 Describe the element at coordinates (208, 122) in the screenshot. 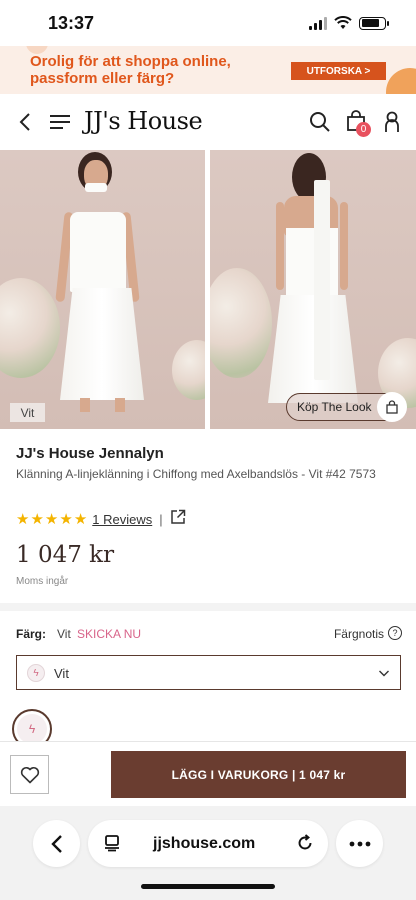

I see `site-header: JJ's House 0` at that location.